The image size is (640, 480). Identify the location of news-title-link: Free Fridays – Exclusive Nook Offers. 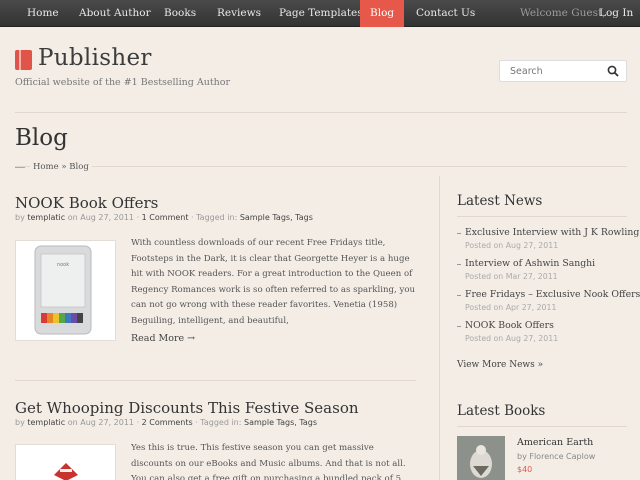
(552, 294).